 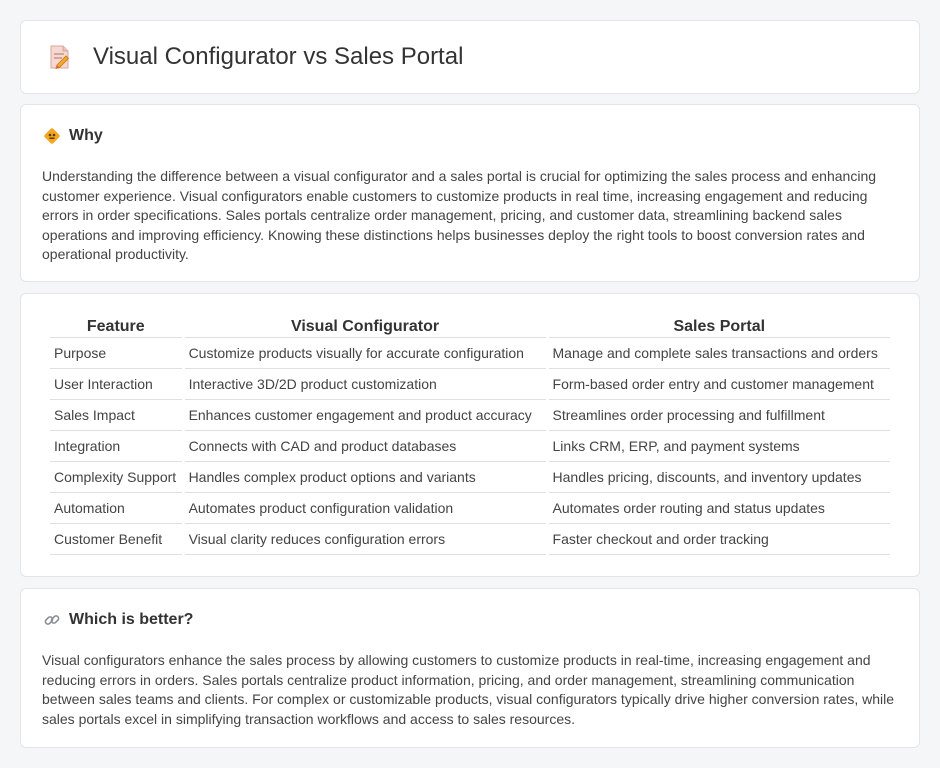 What do you see at coordinates (116, 446) in the screenshot?
I see `feature-cell: Integration` at bounding box center [116, 446].